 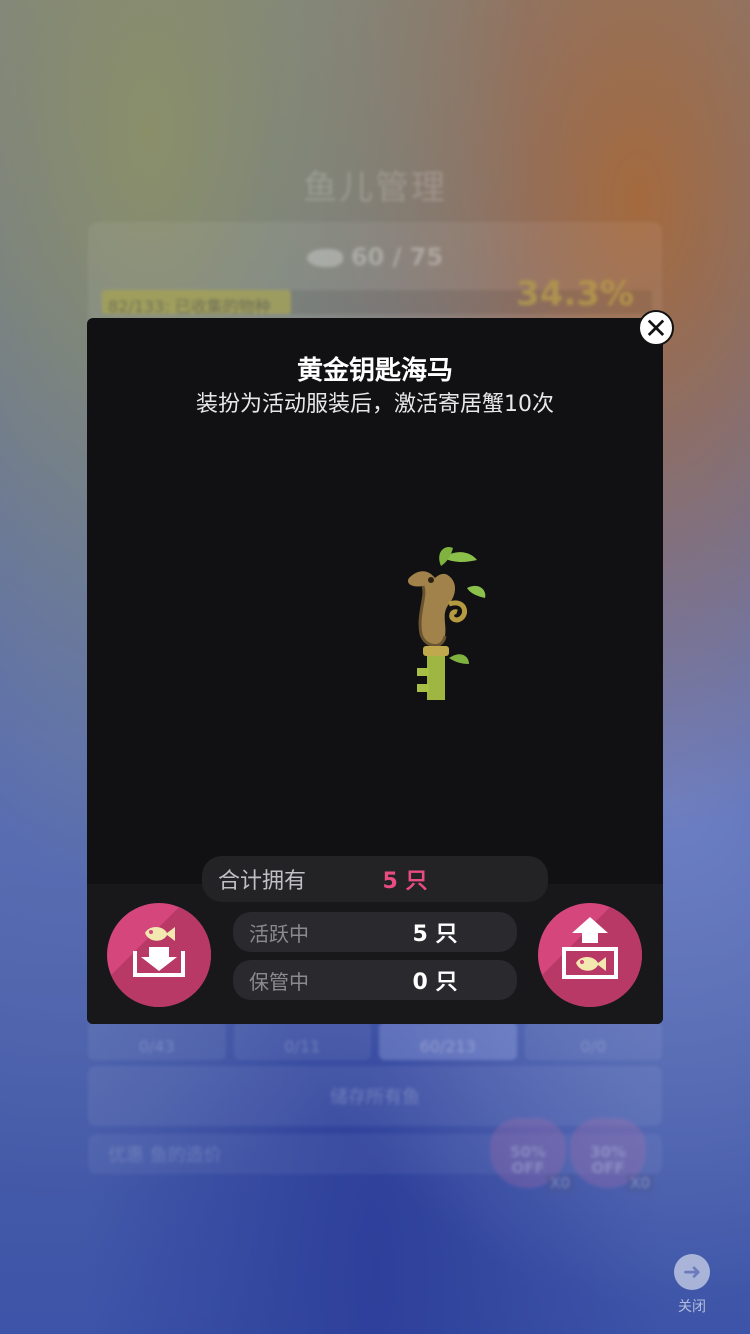 I want to click on stored-value: 0 只, so click(x=435, y=982).